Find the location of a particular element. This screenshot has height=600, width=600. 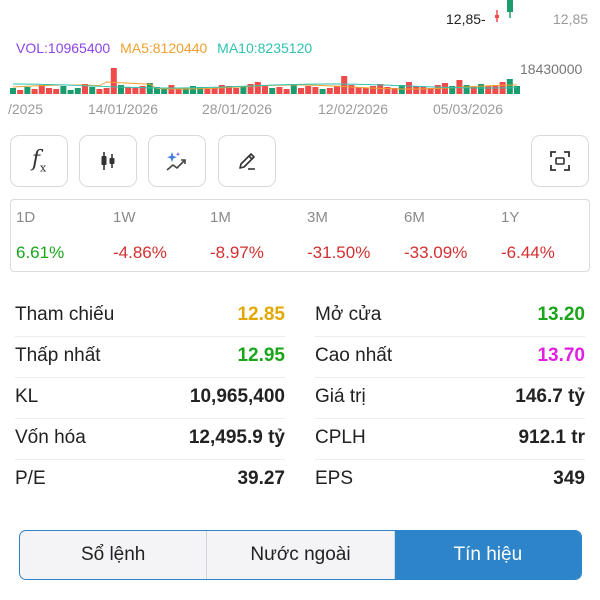

period-label: 1W is located at coordinates (124, 217).